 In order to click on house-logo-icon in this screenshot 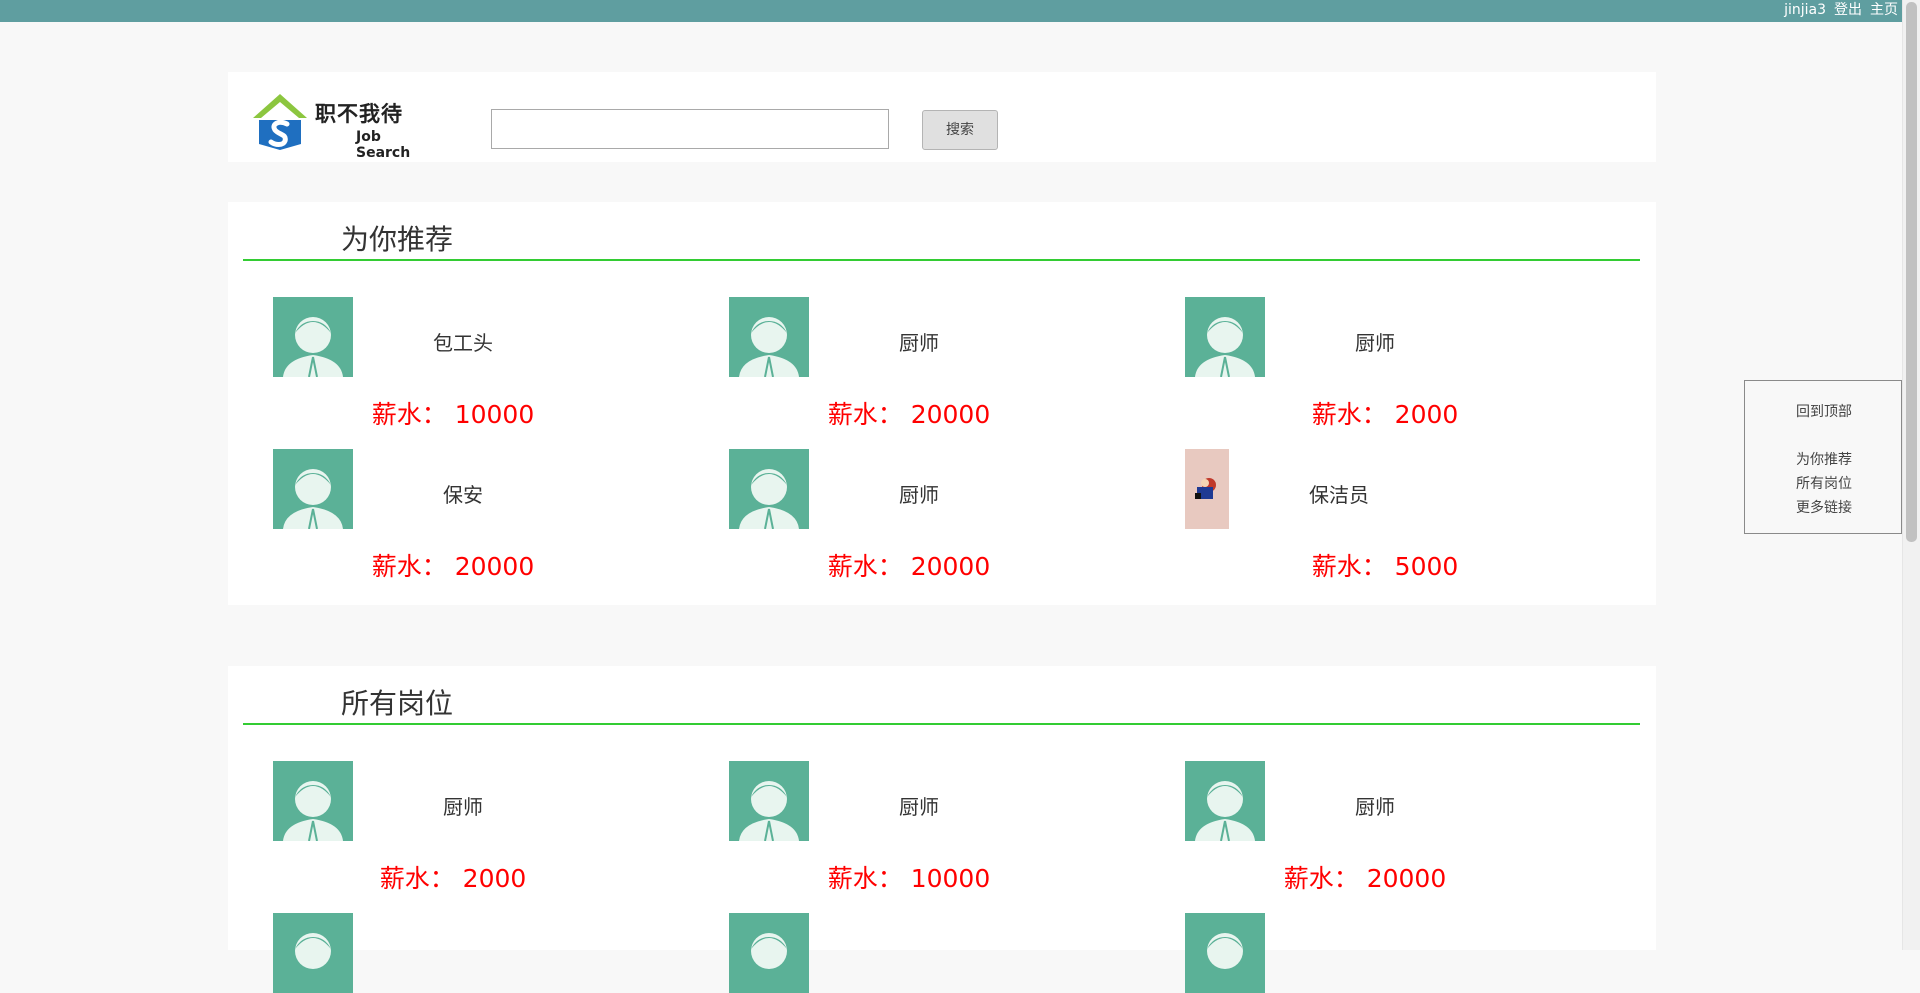, I will do `click(280, 122)`.